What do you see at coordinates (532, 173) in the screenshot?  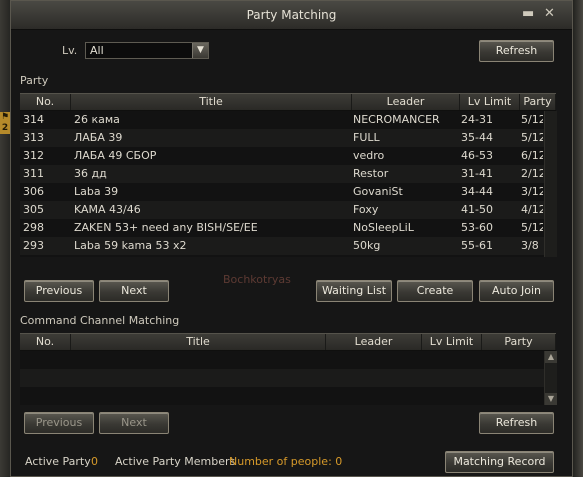 I see `cell-party: 2/12` at bounding box center [532, 173].